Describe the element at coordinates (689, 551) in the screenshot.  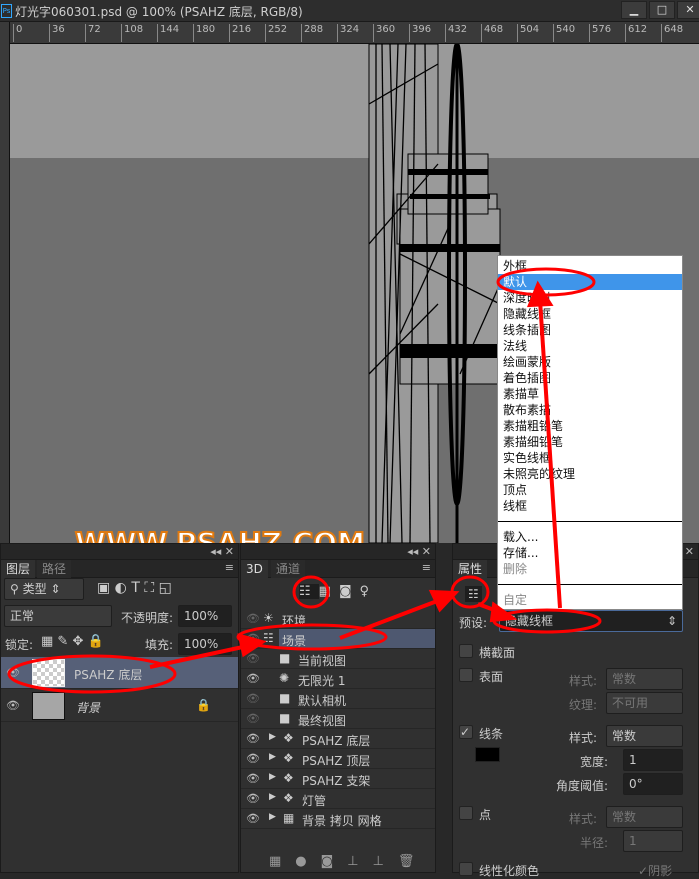
I see `close-icon: ✕` at that location.